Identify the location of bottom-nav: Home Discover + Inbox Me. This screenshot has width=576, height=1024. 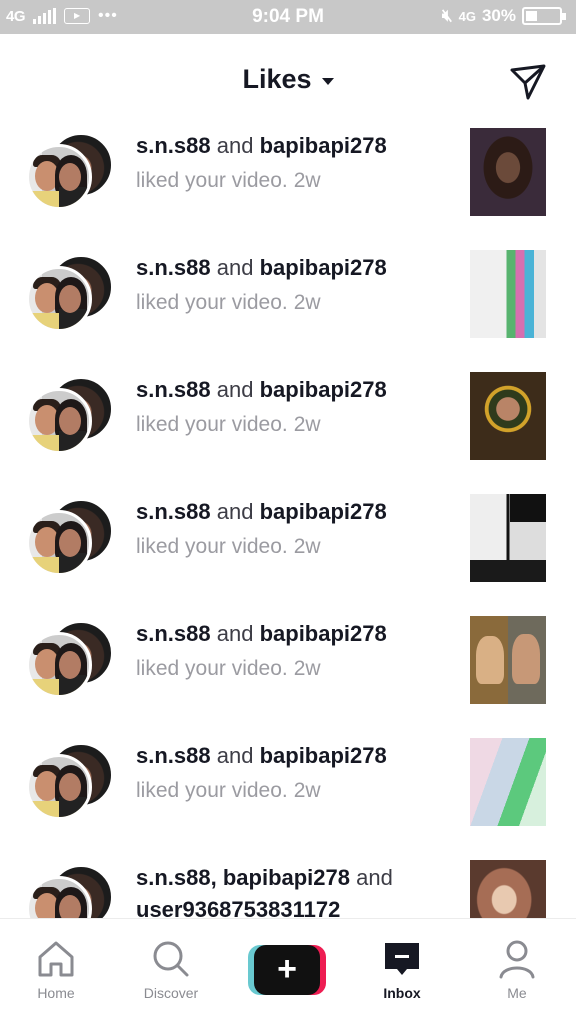
(288, 971).